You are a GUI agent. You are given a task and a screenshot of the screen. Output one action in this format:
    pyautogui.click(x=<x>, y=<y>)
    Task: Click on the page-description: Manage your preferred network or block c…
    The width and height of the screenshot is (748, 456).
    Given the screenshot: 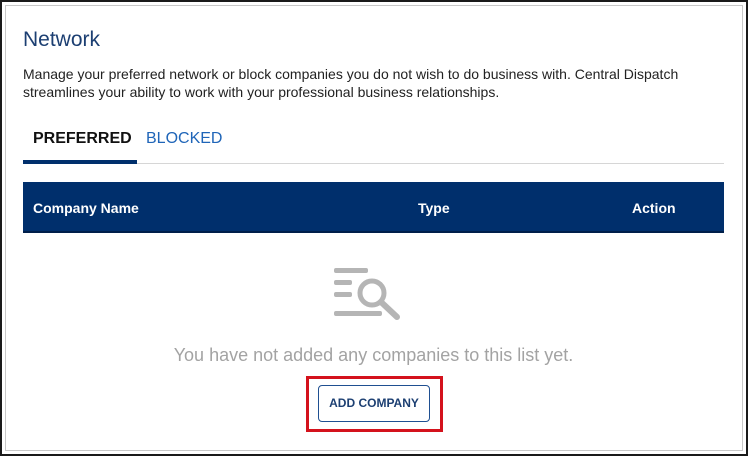 What is the action you would take?
    pyautogui.click(x=351, y=83)
    